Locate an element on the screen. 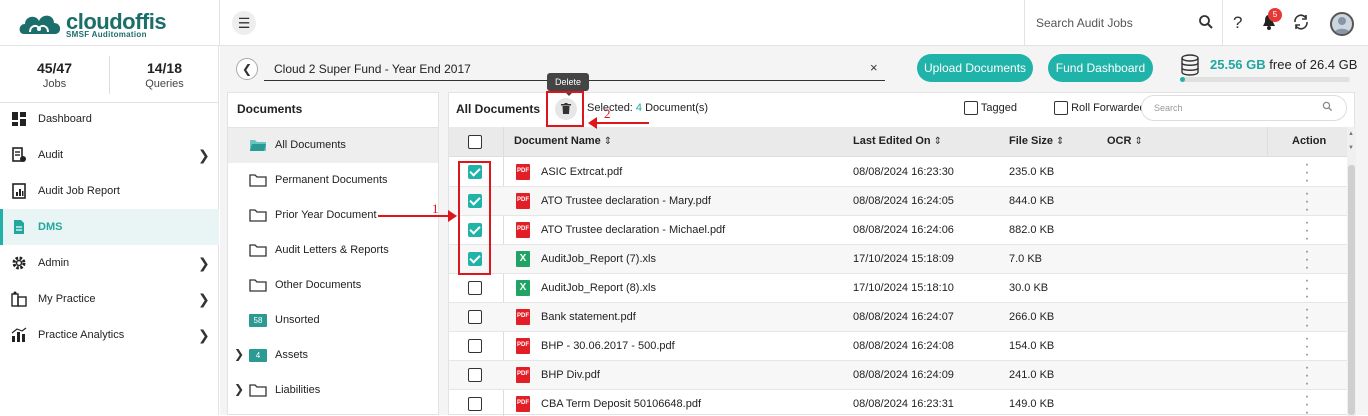 Image resolution: width=1368 pixels, height=416 pixels. document-name: Bank statement.pdf is located at coordinates (588, 317).